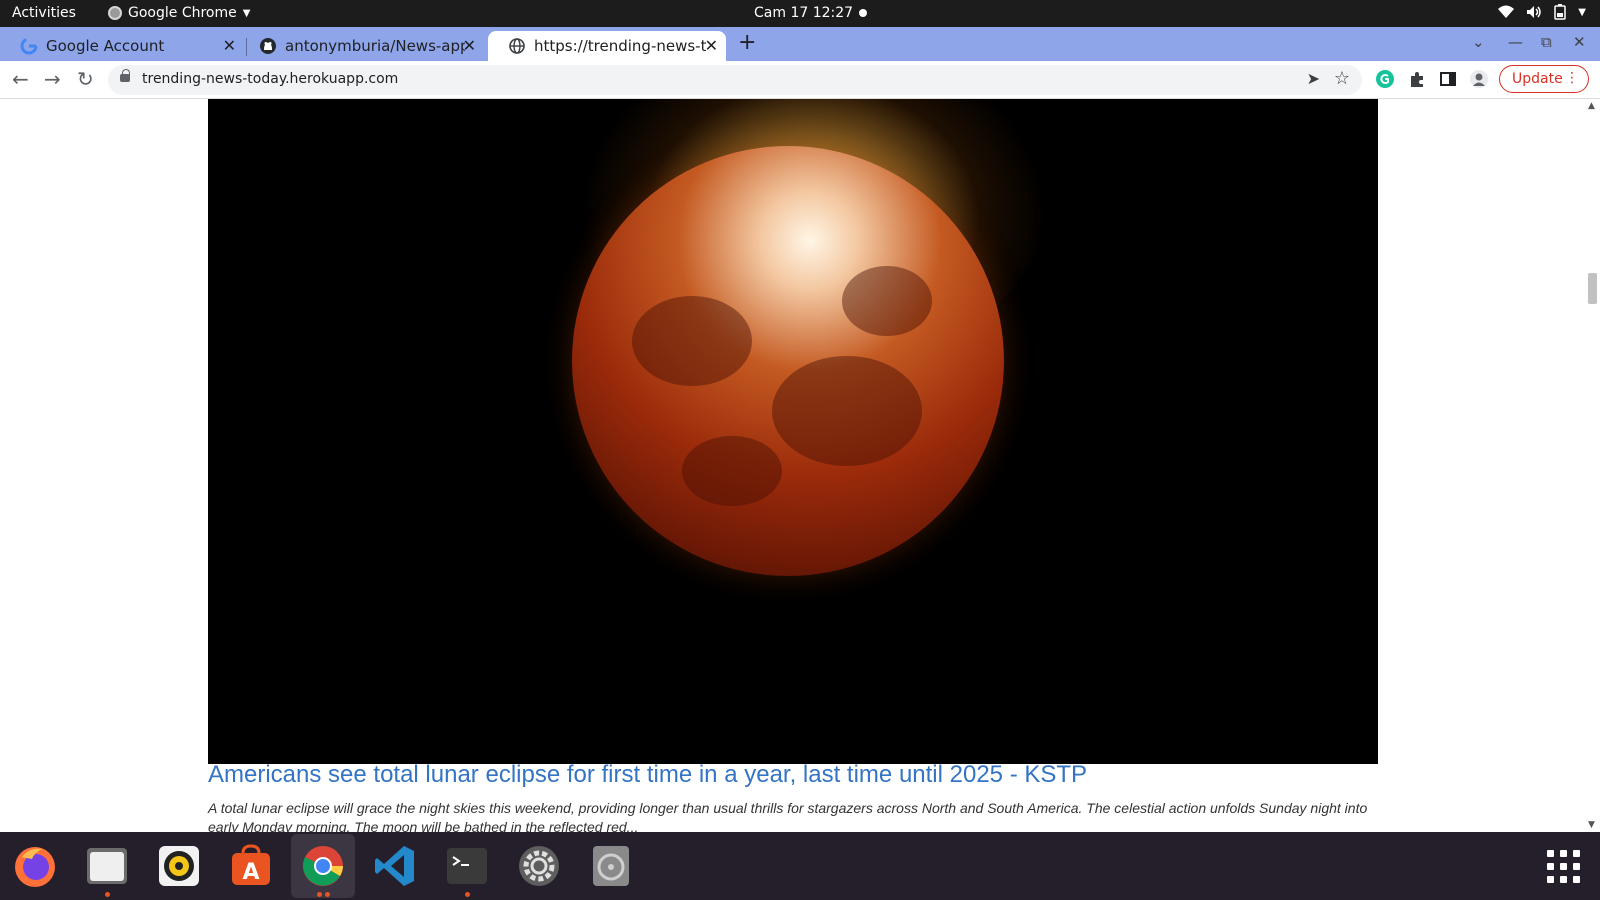 This screenshot has height=900, width=1600. What do you see at coordinates (1417, 79) in the screenshot?
I see `extensions-puzzle-icon` at bounding box center [1417, 79].